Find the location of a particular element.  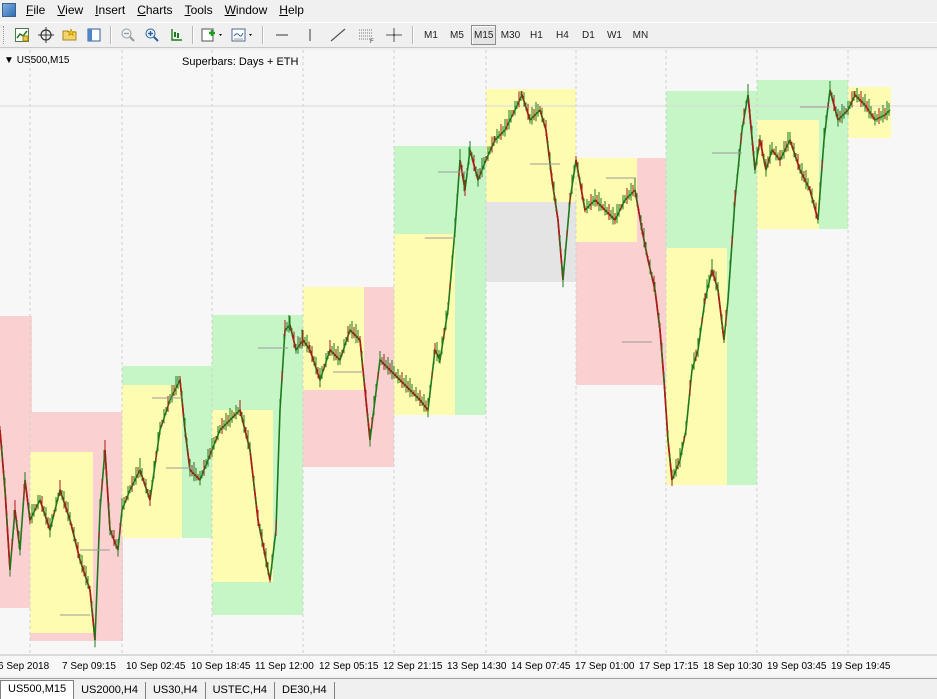

timeframe-h4: H4 is located at coordinates (562, 35).